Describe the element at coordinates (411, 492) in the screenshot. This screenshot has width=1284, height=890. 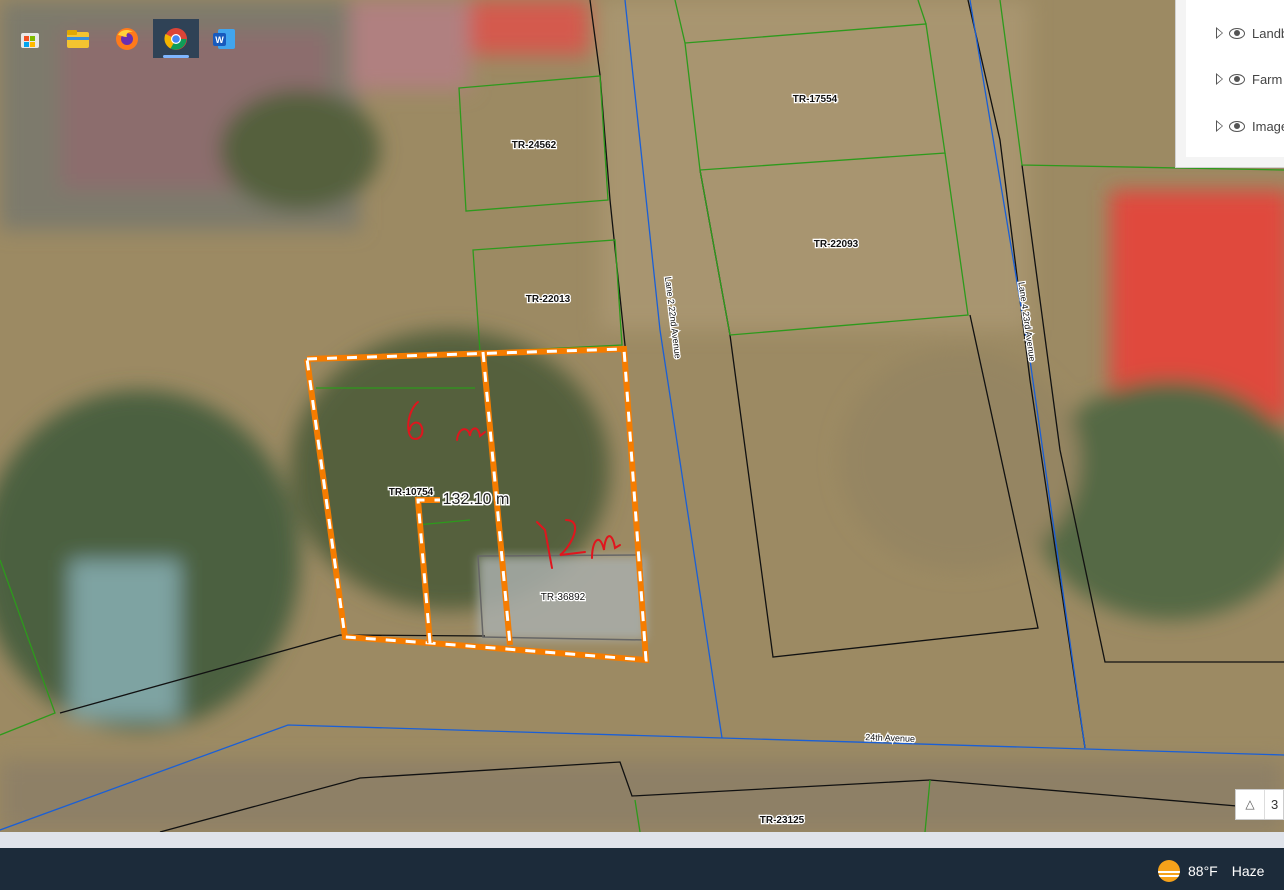
I see `parcel-label: TR-10754` at that location.